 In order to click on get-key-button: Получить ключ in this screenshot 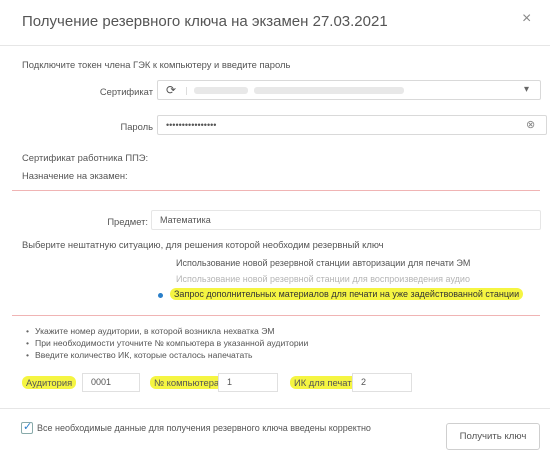, I will do `click(493, 436)`.